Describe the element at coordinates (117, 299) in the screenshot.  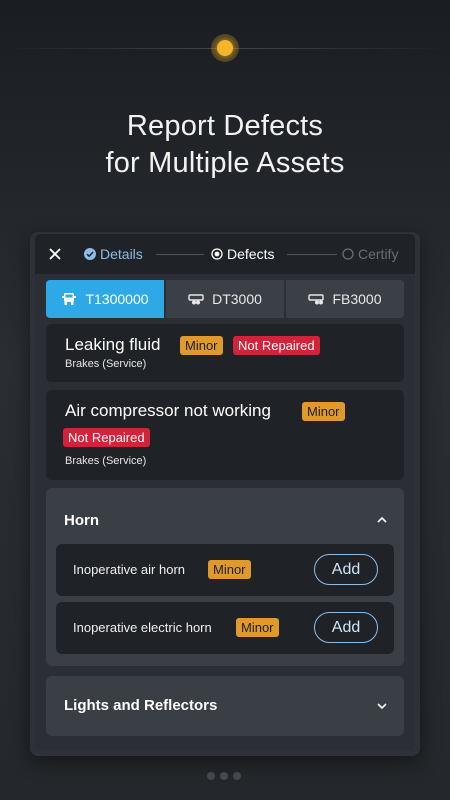
I see `tab-label: T1300000` at that location.